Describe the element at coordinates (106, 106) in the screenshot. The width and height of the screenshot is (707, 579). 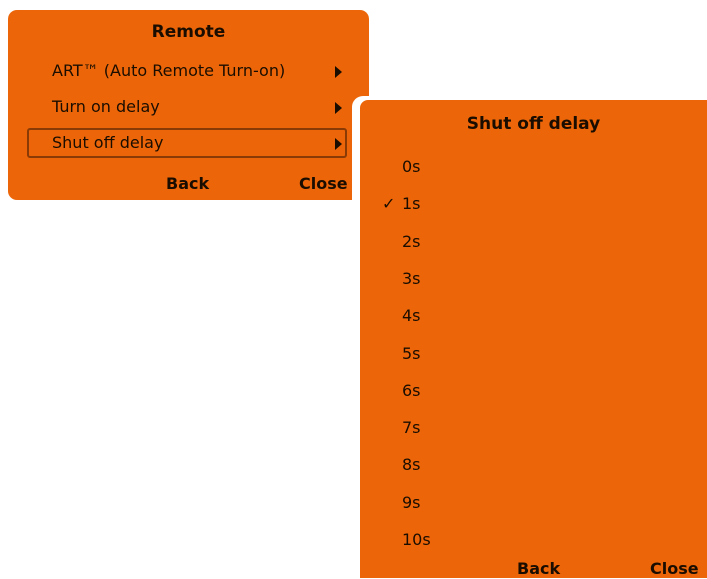
I see `menu-item-label: Turn on delay` at that location.